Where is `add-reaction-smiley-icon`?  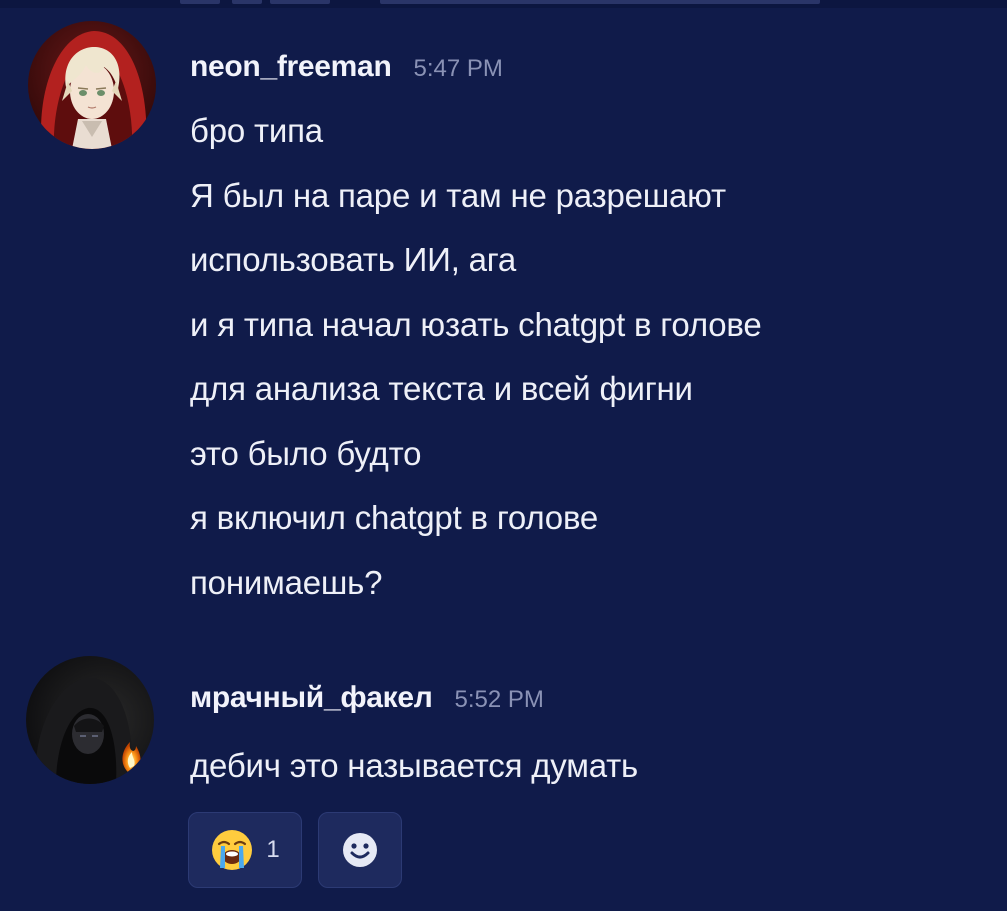 add-reaction-smiley-icon is located at coordinates (360, 850).